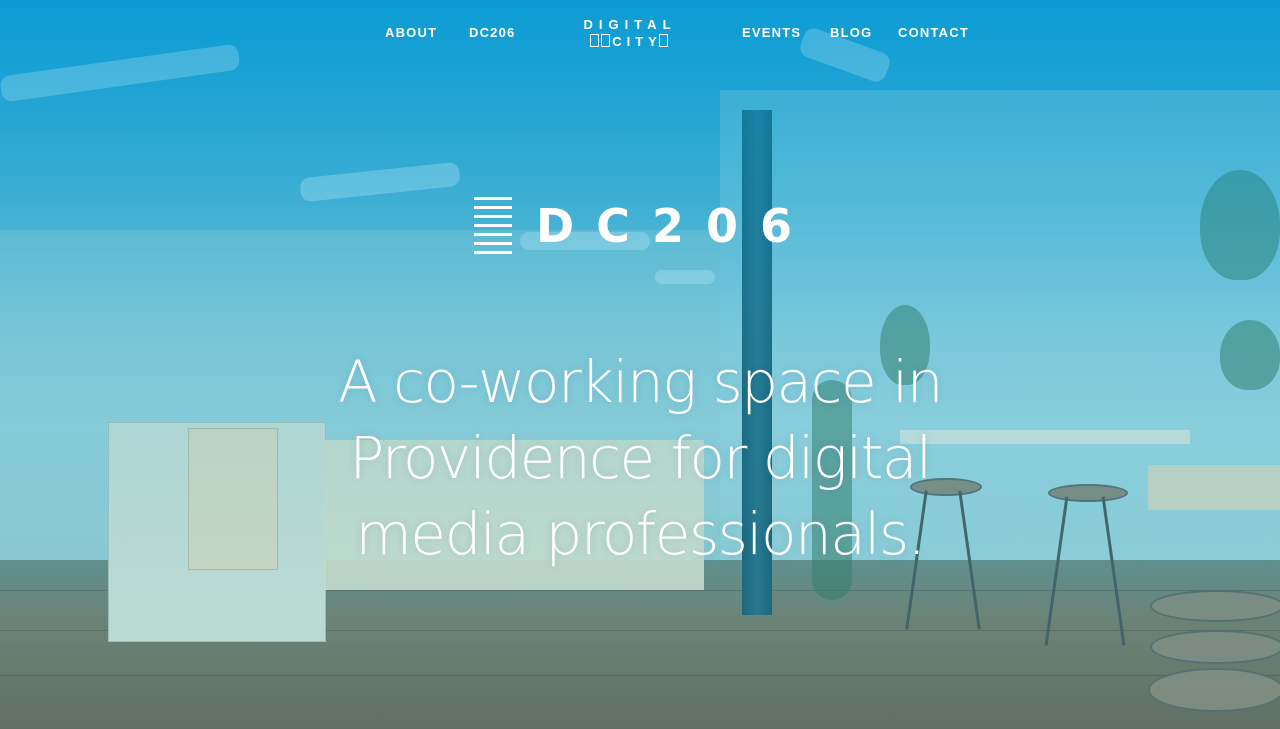 This screenshot has height=729, width=1280. Describe the element at coordinates (492, 32) in the screenshot. I see `nav-link-dc206: DC206` at that location.